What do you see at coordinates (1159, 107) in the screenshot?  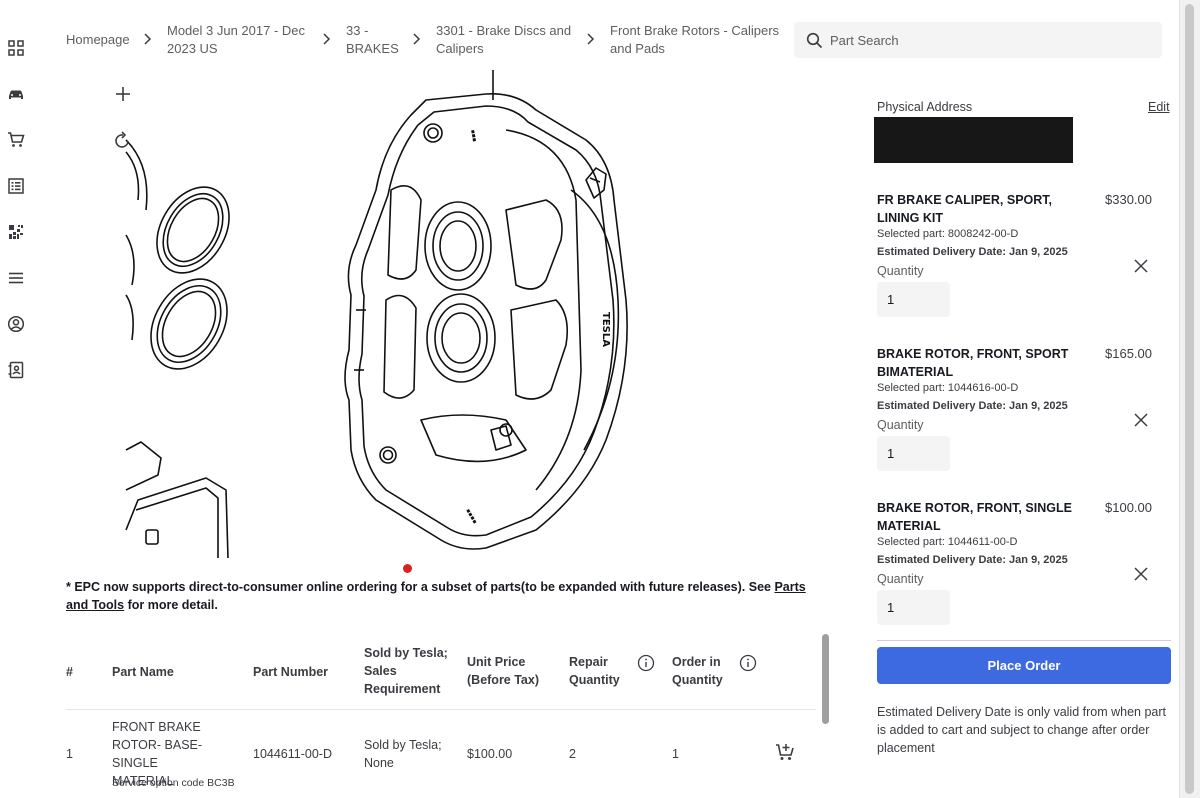 I see `edit-address-link: Edit` at bounding box center [1159, 107].